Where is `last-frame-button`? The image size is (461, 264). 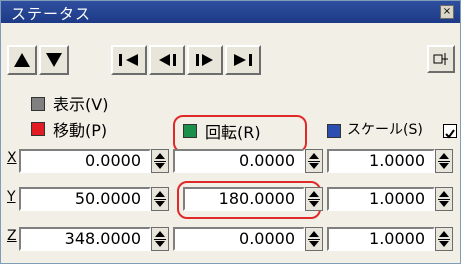 last-frame-button is located at coordinates (243, 60).